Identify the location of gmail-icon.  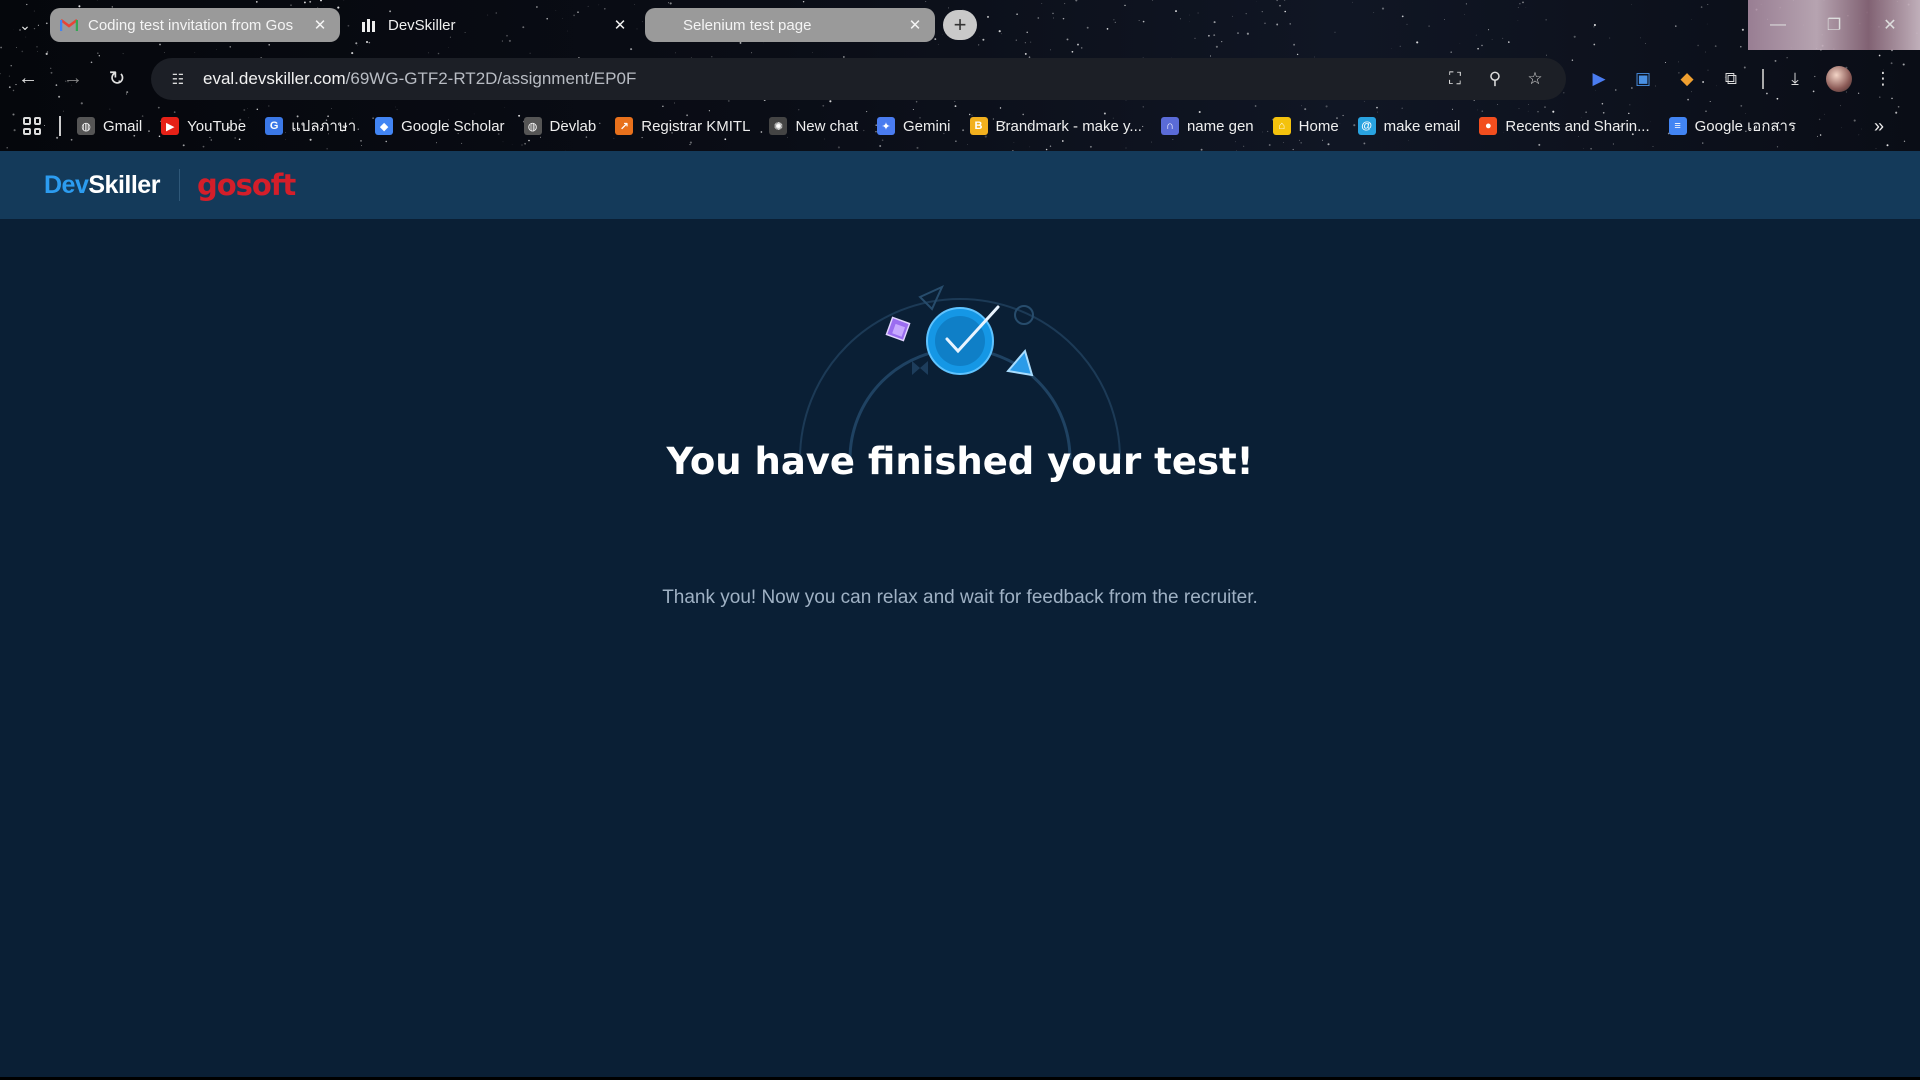
(69, 25).